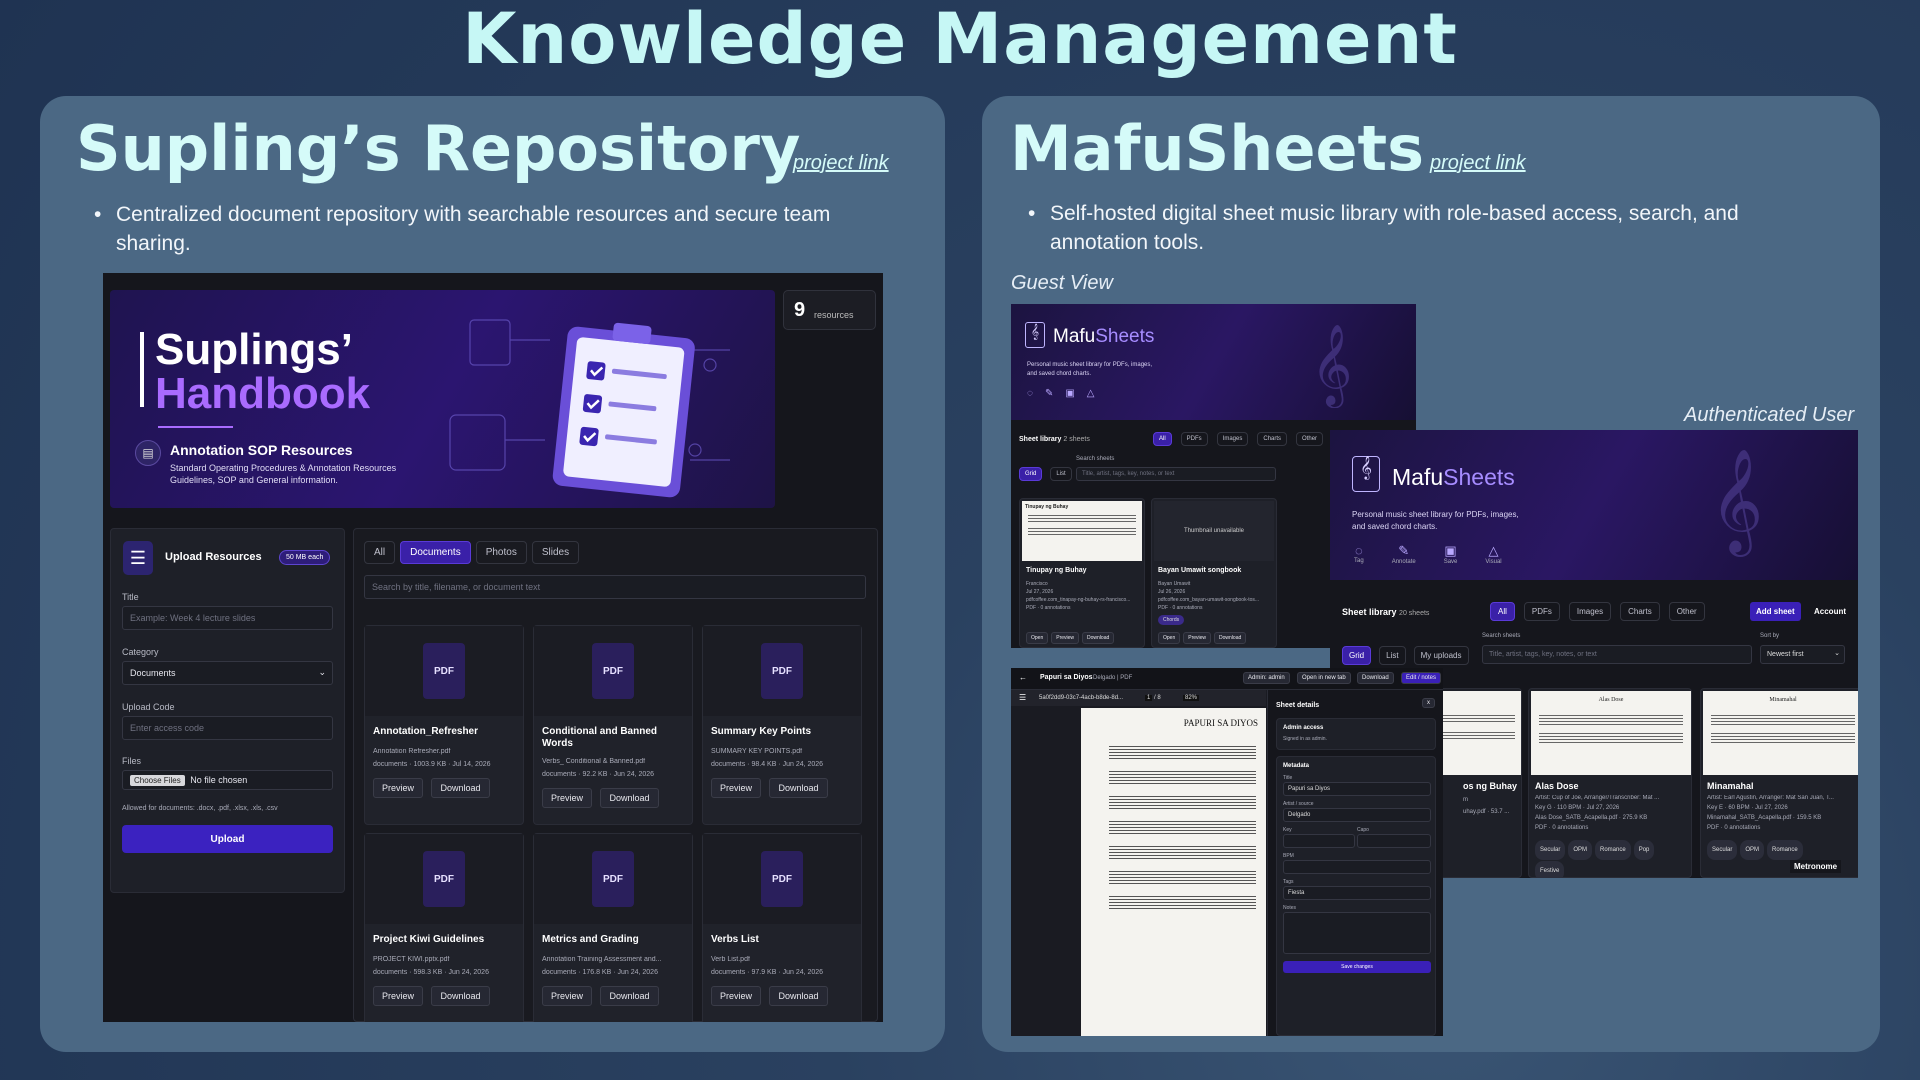 The height and width of the screenshot is (1080, 1920). What do you see at coordinates (1324, 678) in the screenshot?
I see `open-new-tab-button: Open in new tab` at bounding box center [1324, 678].